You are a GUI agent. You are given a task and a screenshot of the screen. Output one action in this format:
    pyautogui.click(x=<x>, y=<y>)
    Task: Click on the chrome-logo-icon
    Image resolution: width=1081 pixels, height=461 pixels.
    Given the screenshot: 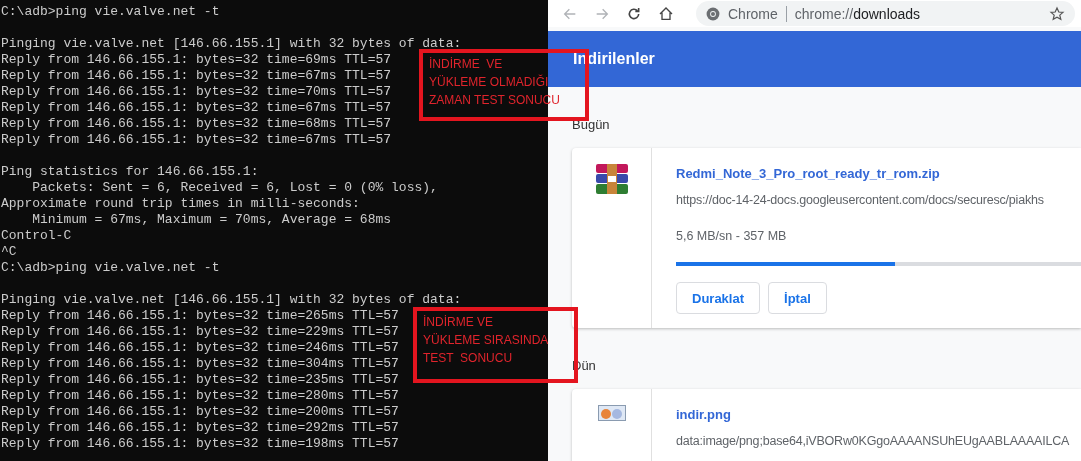 What is the action you would take?
    pyautogui.click(x=713, y=13)
    